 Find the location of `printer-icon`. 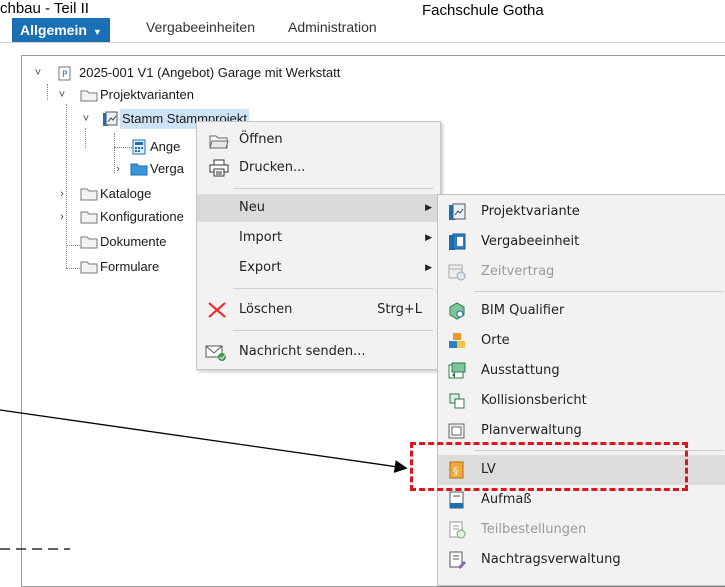

printer-icon is located at coordinates (219, 173).